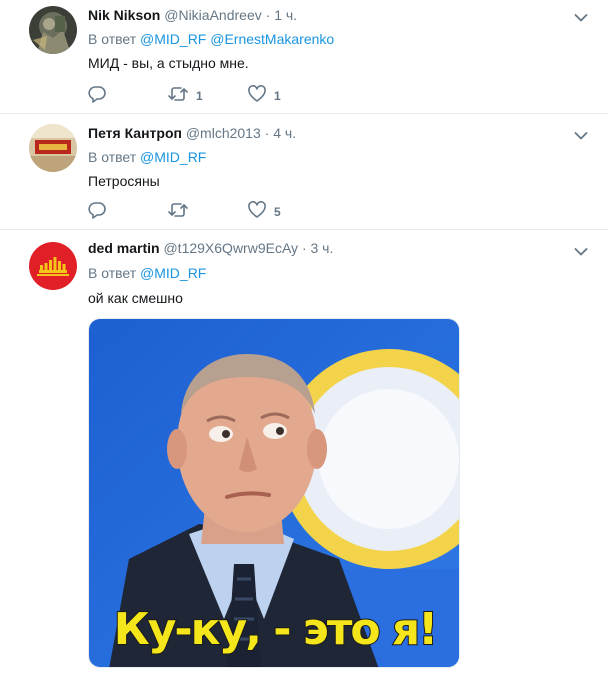 This screenshot has height=676, width=608. I want to click on tweet-text: МИД - вы, а стыдно мне., so click(168, 63).